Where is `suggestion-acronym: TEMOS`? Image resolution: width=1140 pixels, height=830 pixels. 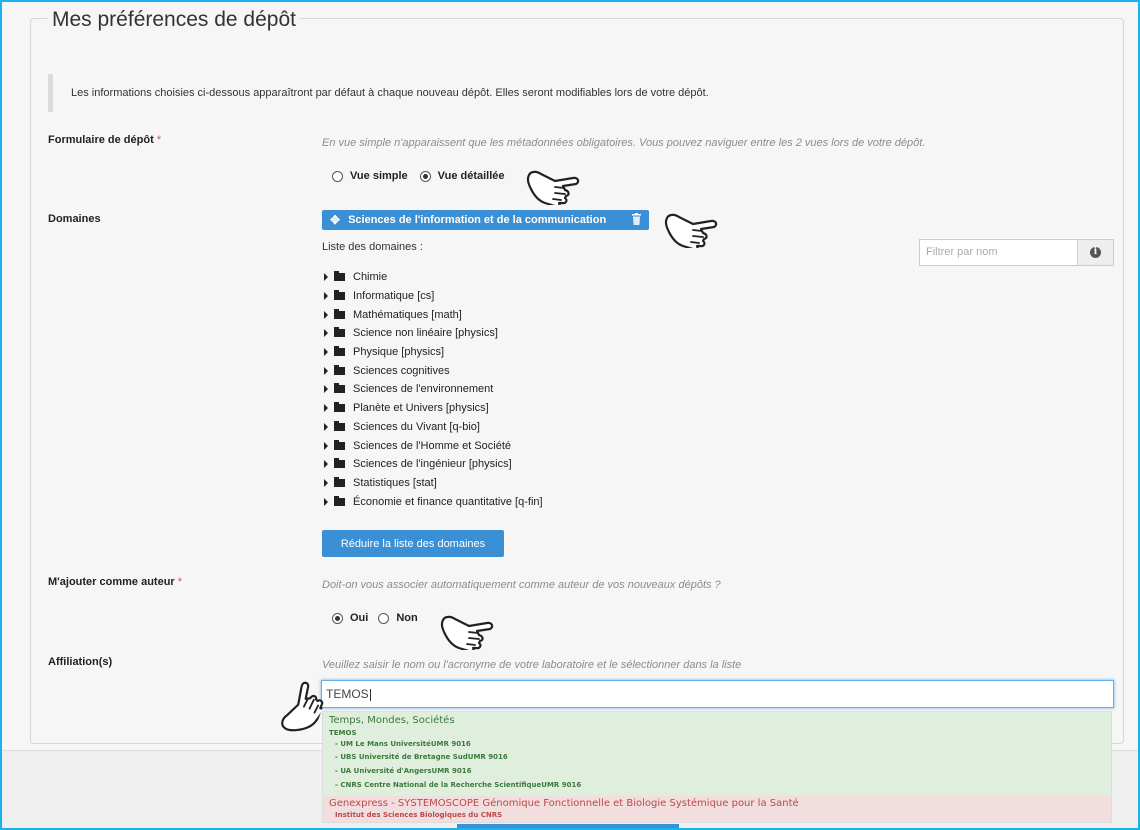 suggestion-acronym: TEMOS is located at coordinates (343, 733).